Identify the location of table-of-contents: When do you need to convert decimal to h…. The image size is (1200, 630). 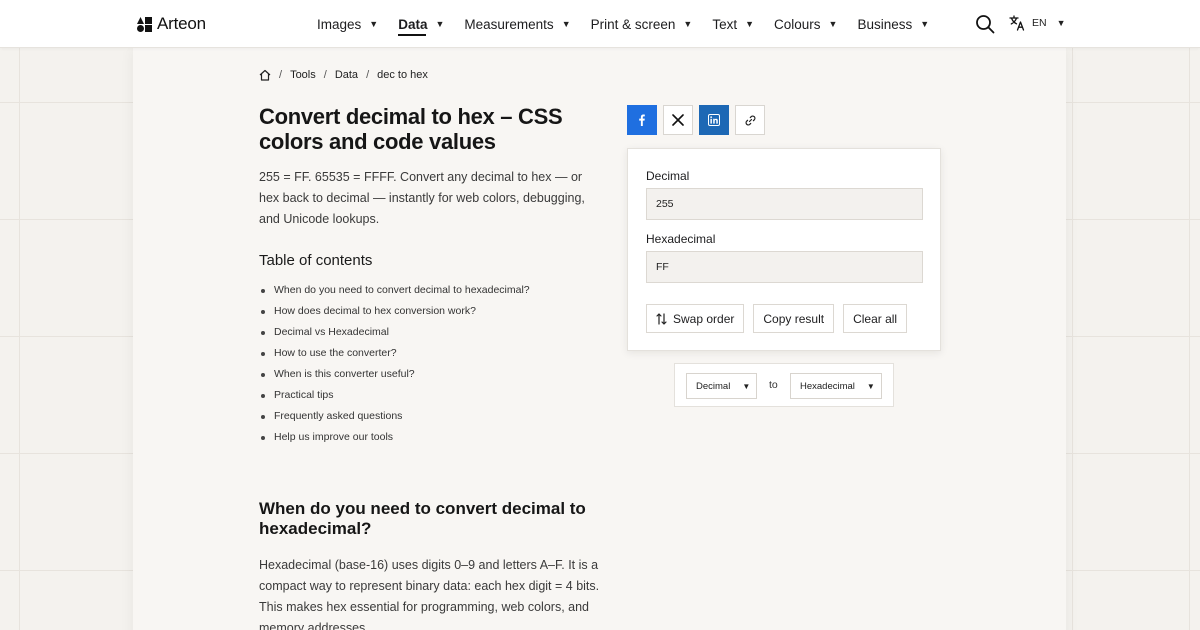
(395, 364).